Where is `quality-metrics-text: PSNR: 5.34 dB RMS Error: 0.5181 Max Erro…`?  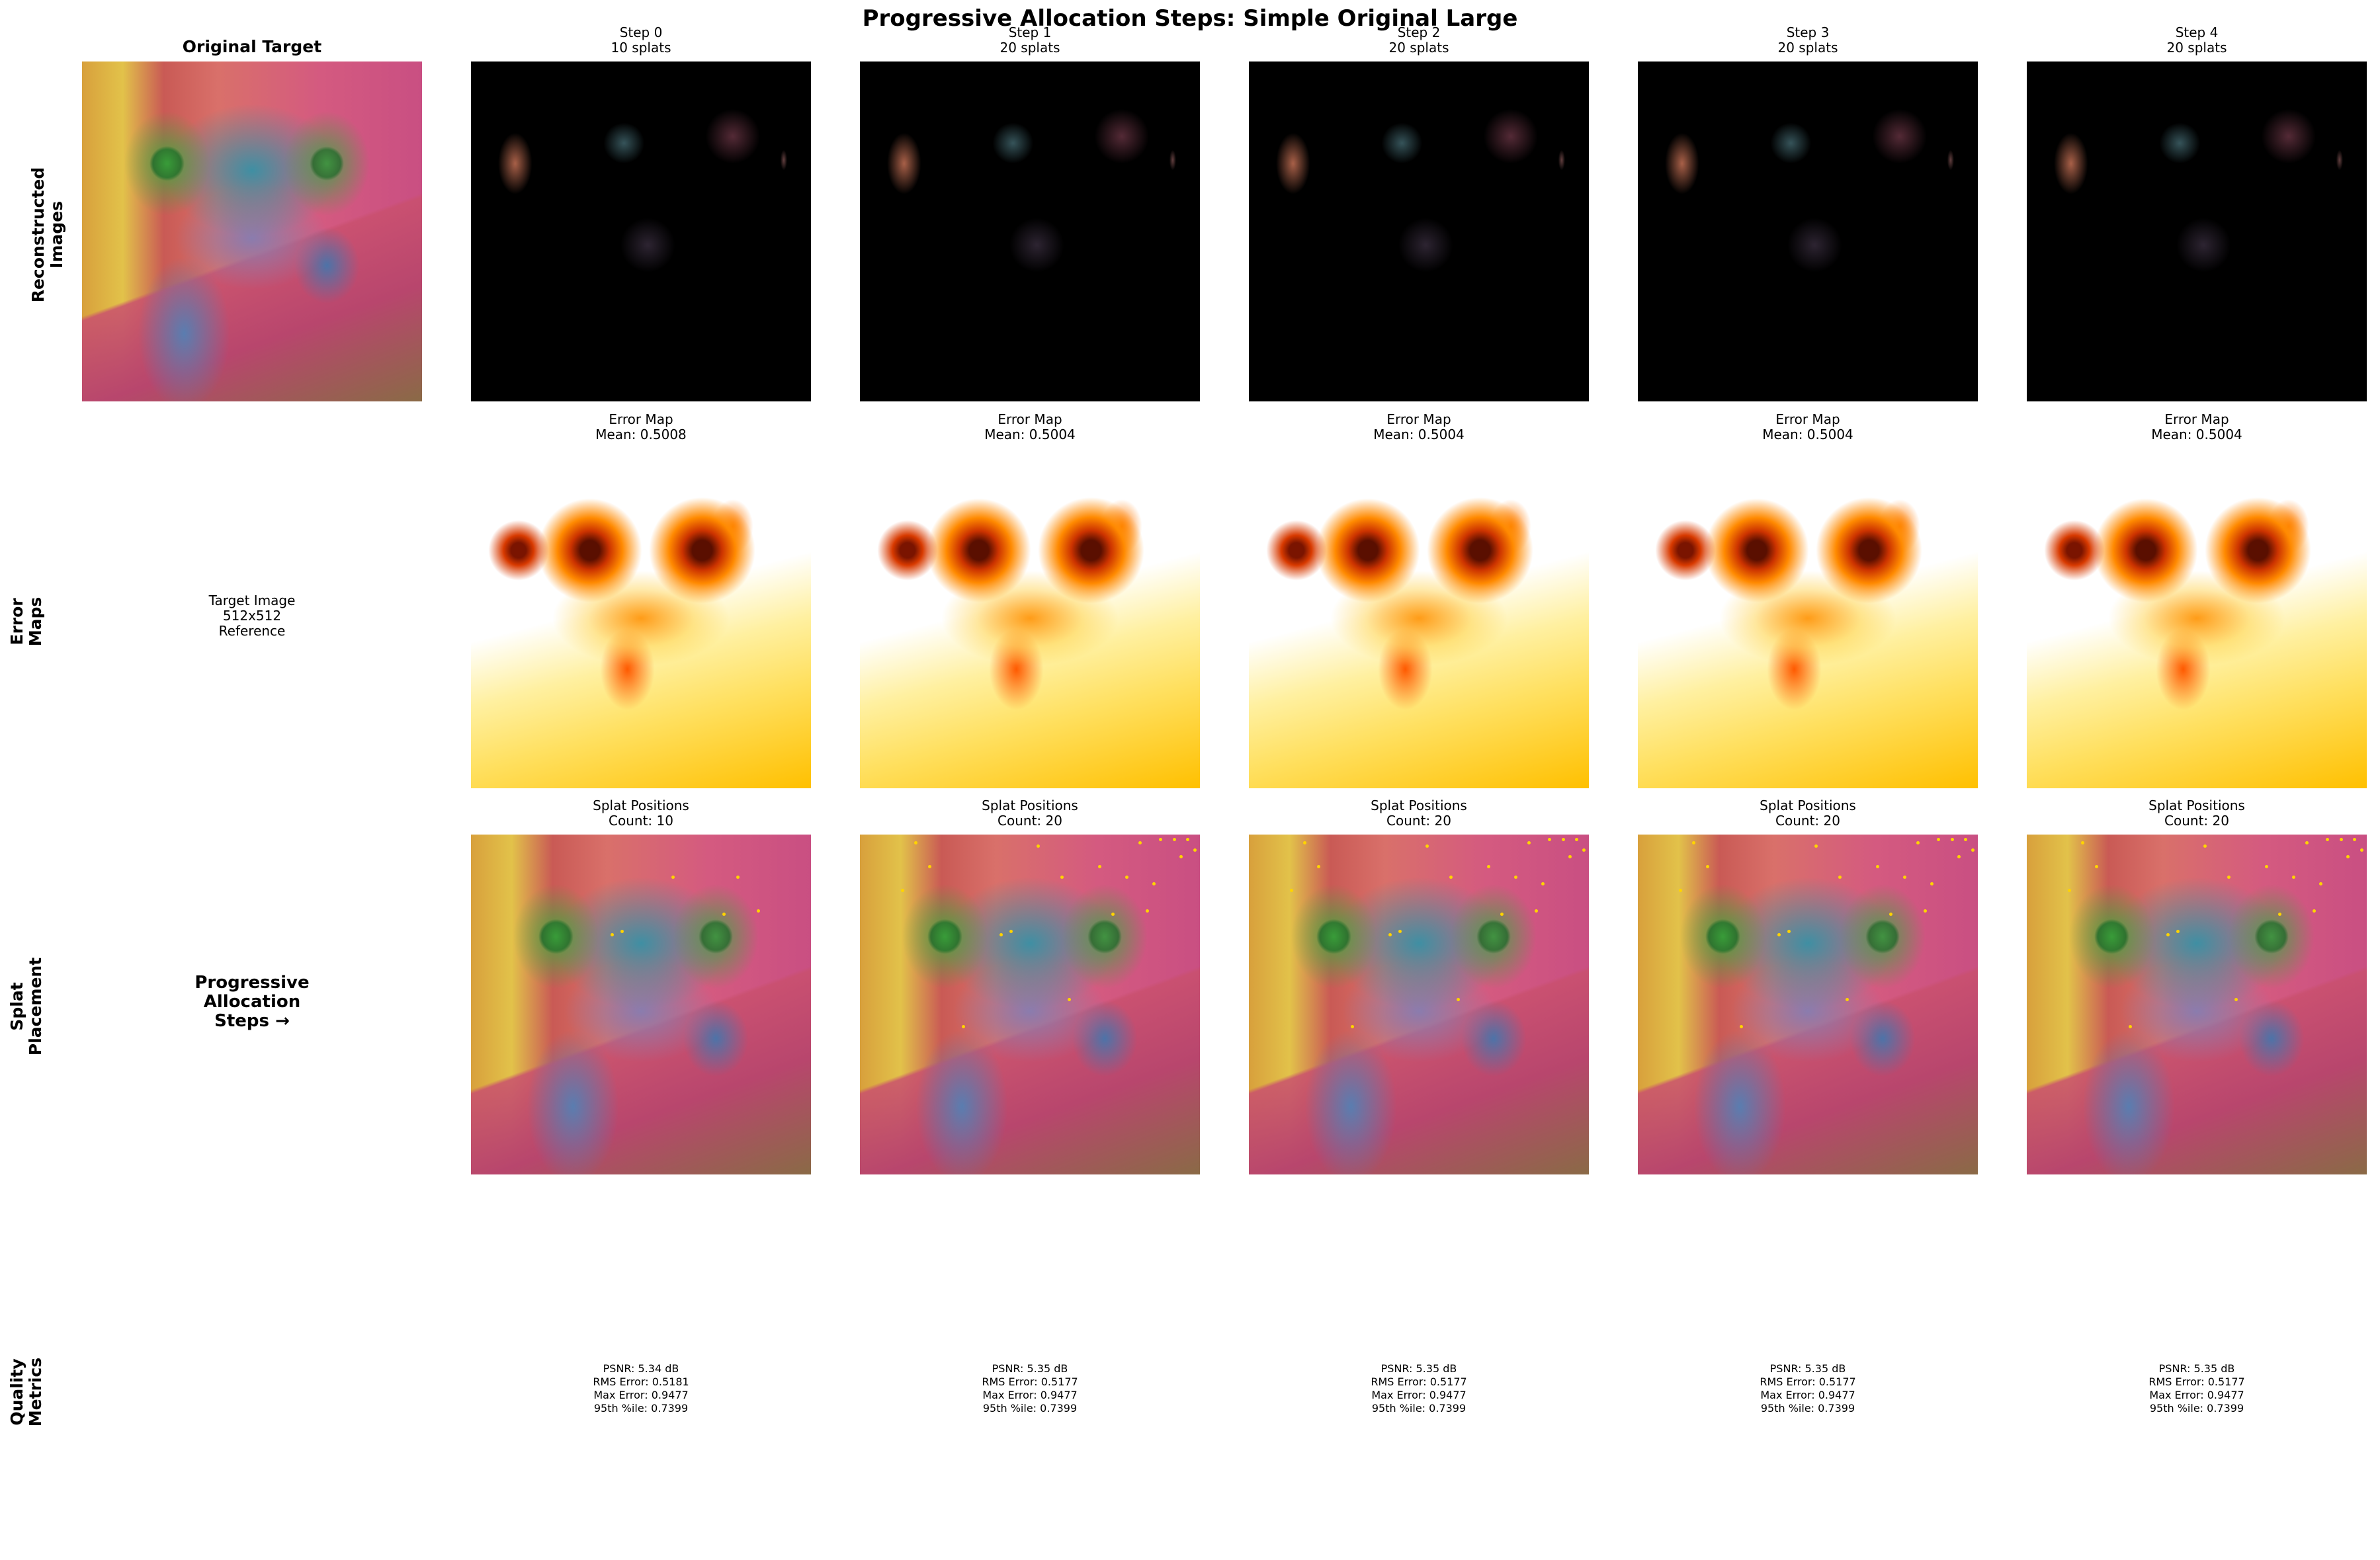
quality-metrics-text: PSNR: 5.34 dB RMS Error: 0.5181 Max Erro… is located at coordinates (641, 1388).